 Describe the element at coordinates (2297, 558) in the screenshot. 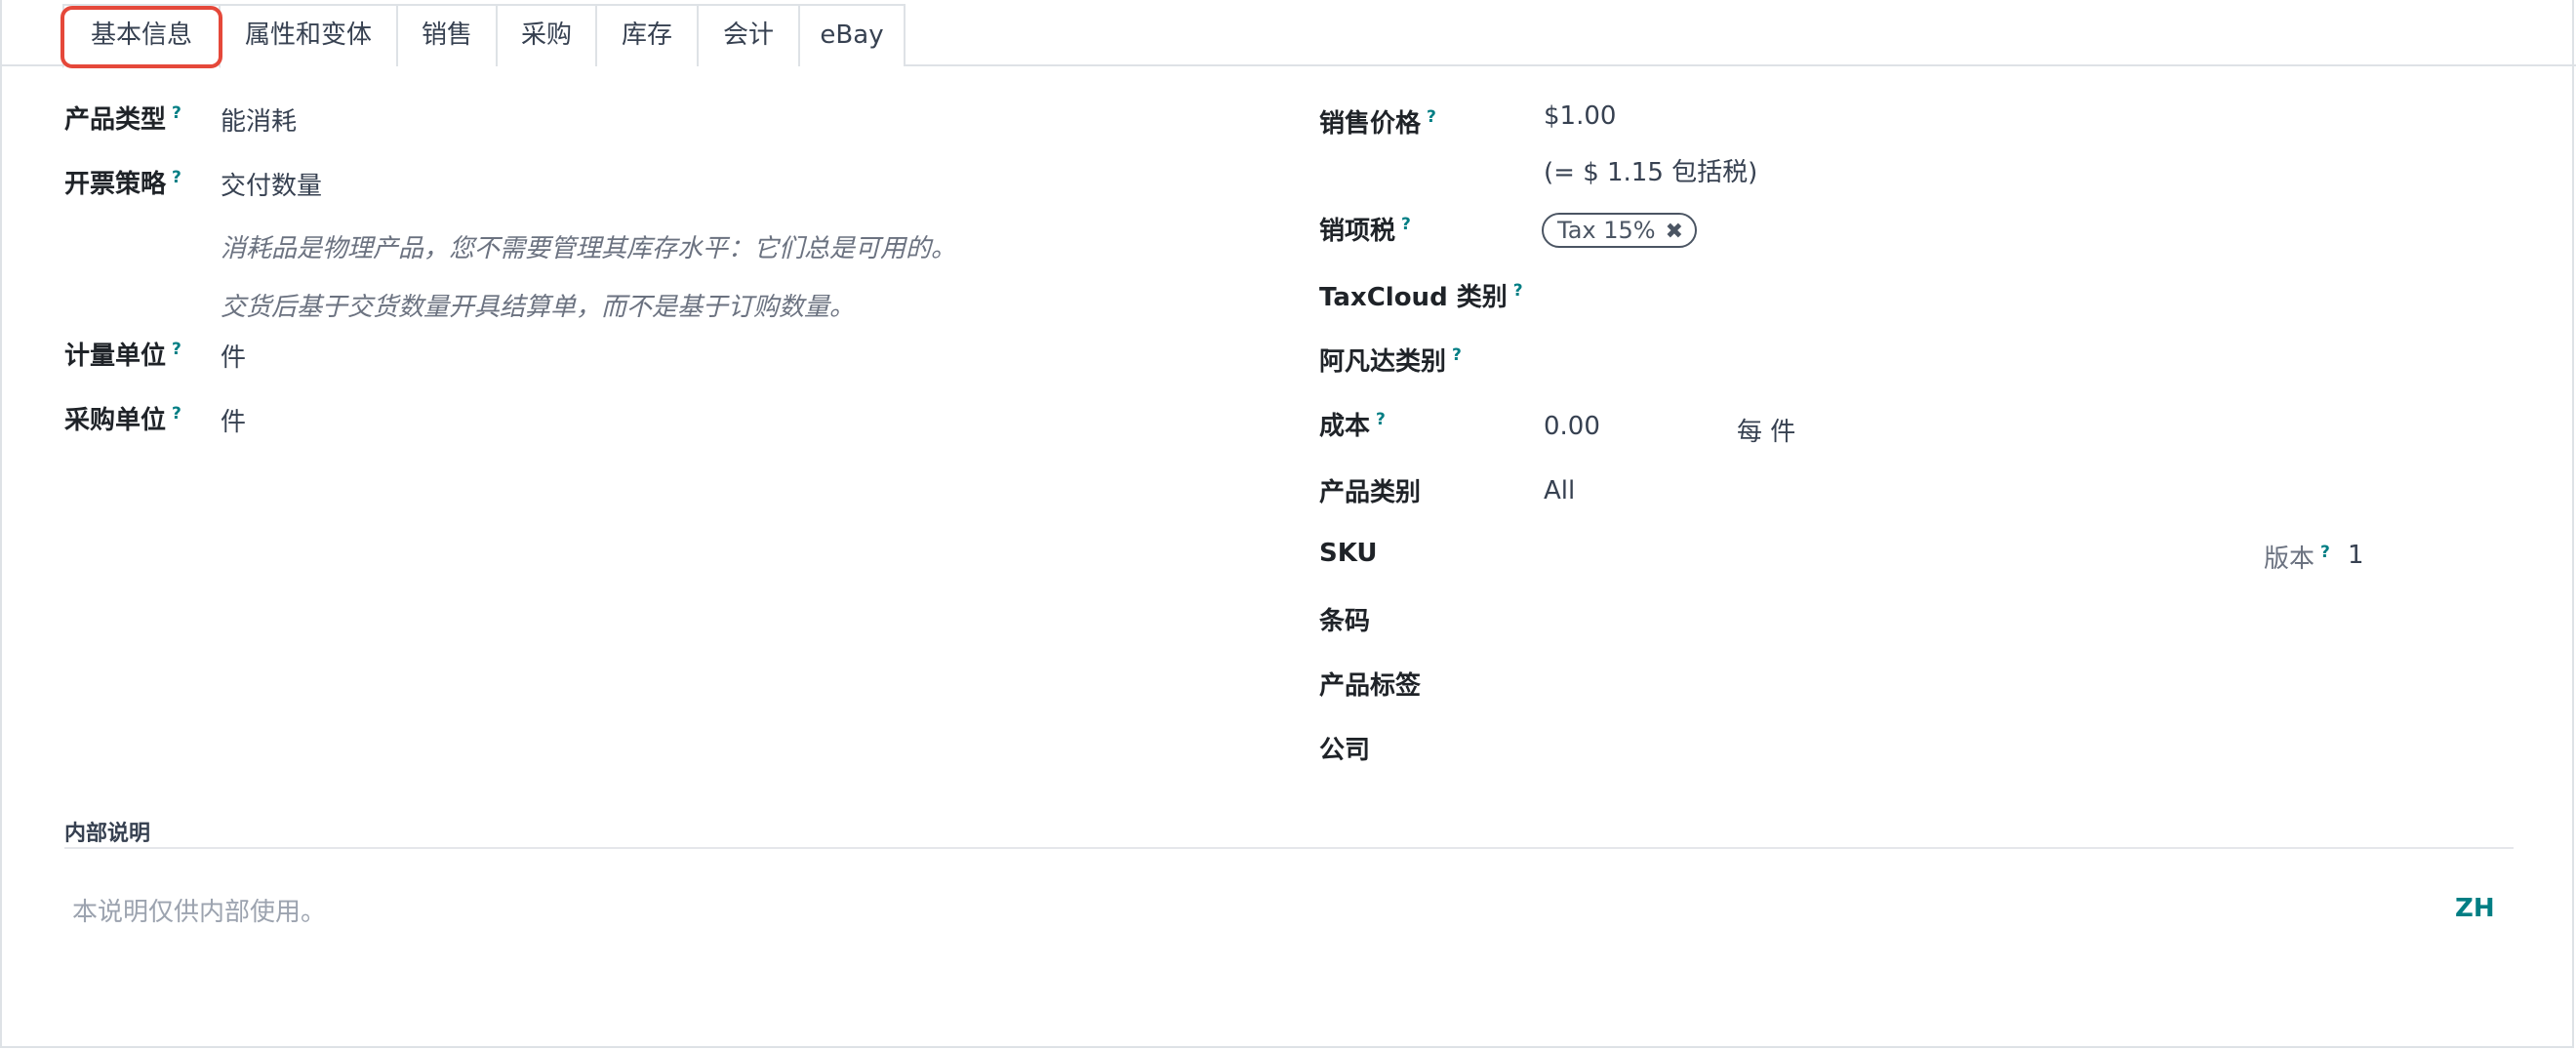

I see `version-label: 版本?` at that location.